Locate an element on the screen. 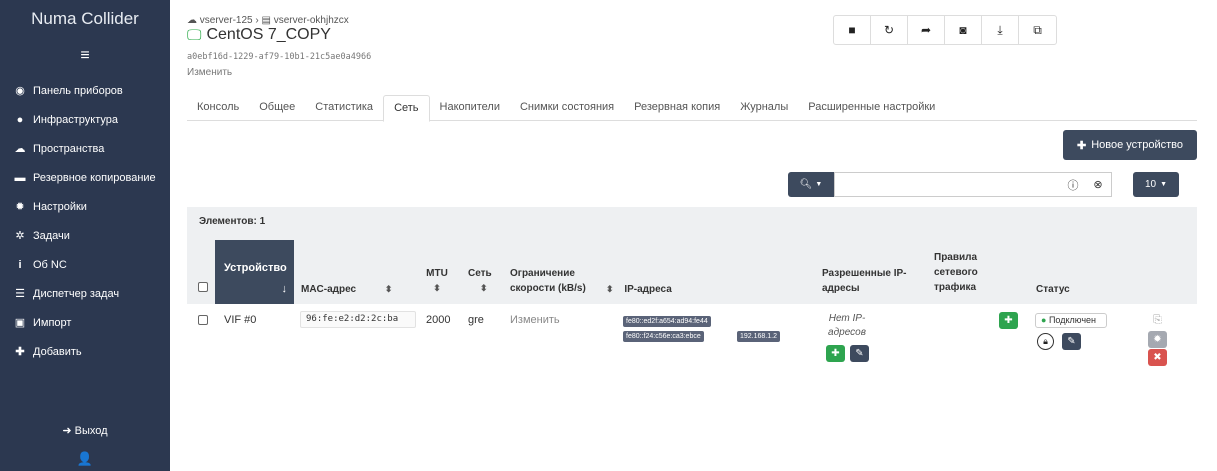 The image size is (1217, 471). add-allowed-ip-button: ✚ is located at coordinates (835, 353).